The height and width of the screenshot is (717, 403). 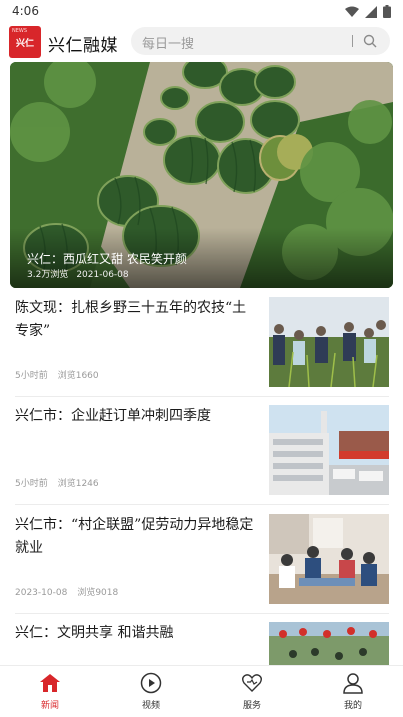 I want to click on play-icon, so click(x=151, y=683).